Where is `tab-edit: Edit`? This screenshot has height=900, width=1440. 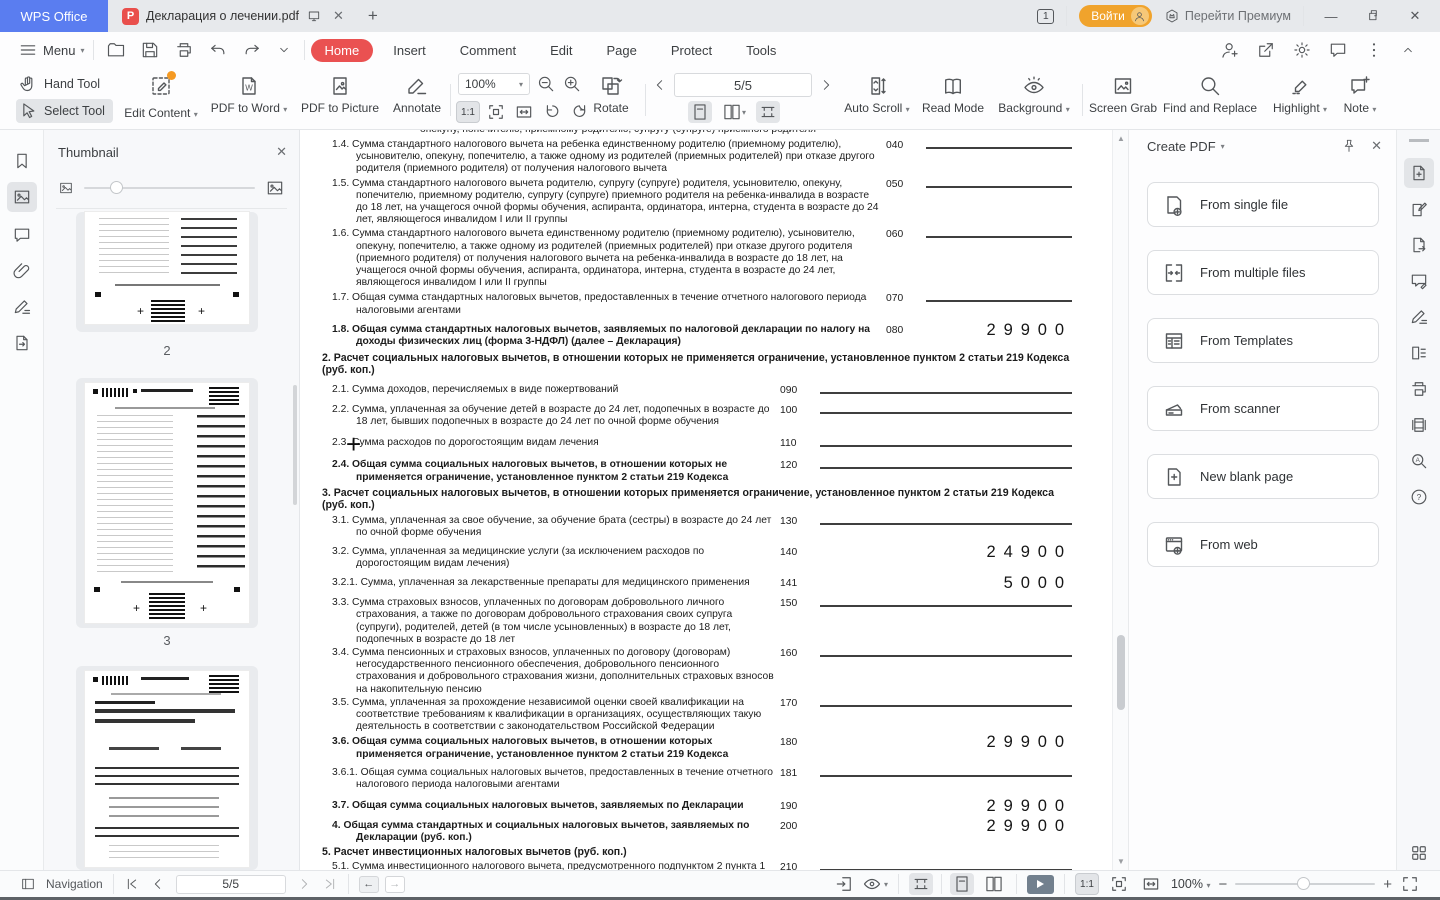 tab-edit: Edit is located at coordinates (561, 50).